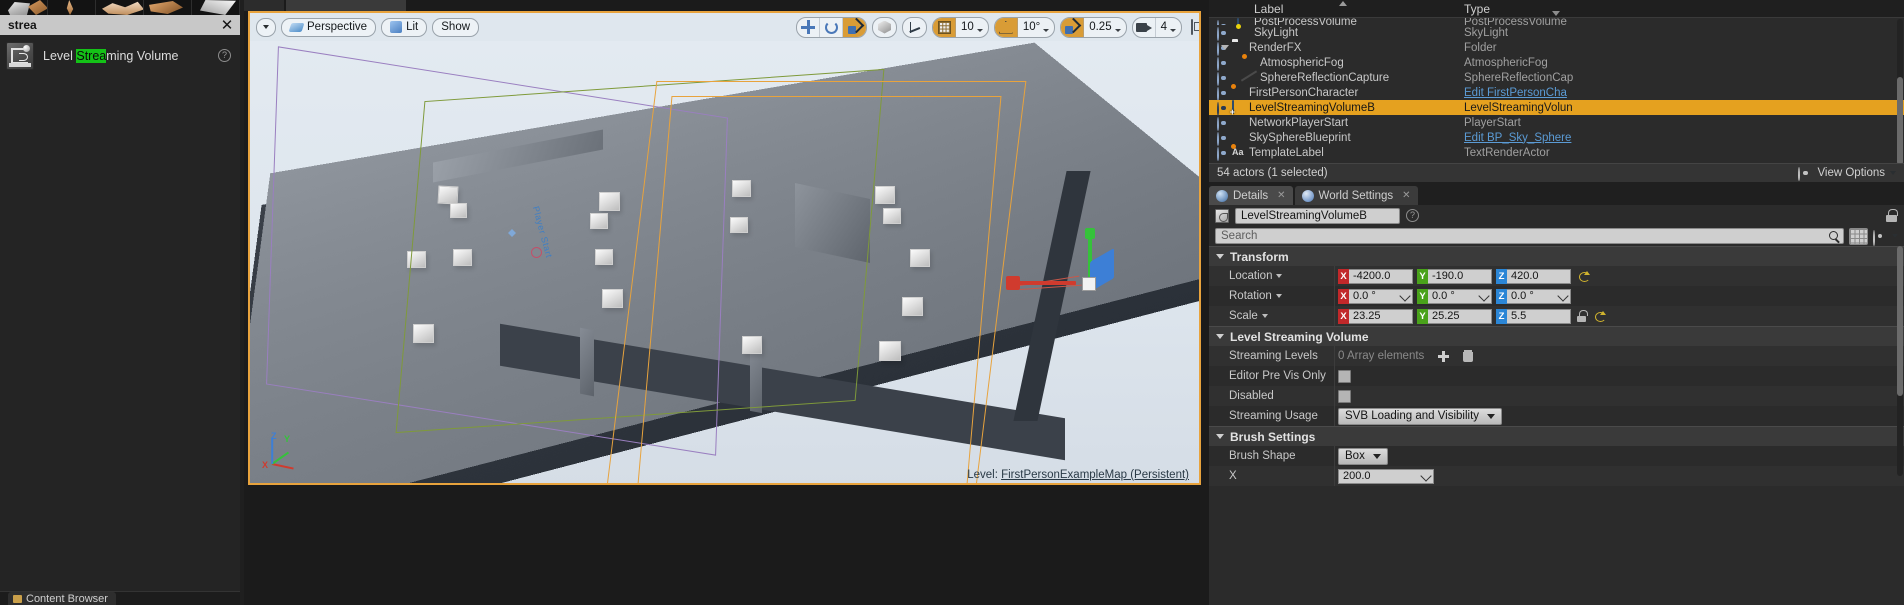 This screenshot has height=605, width=1904. Describe the element at coordinates (1268, 9) in the screenshot. I see `column-label: Label` at that location.